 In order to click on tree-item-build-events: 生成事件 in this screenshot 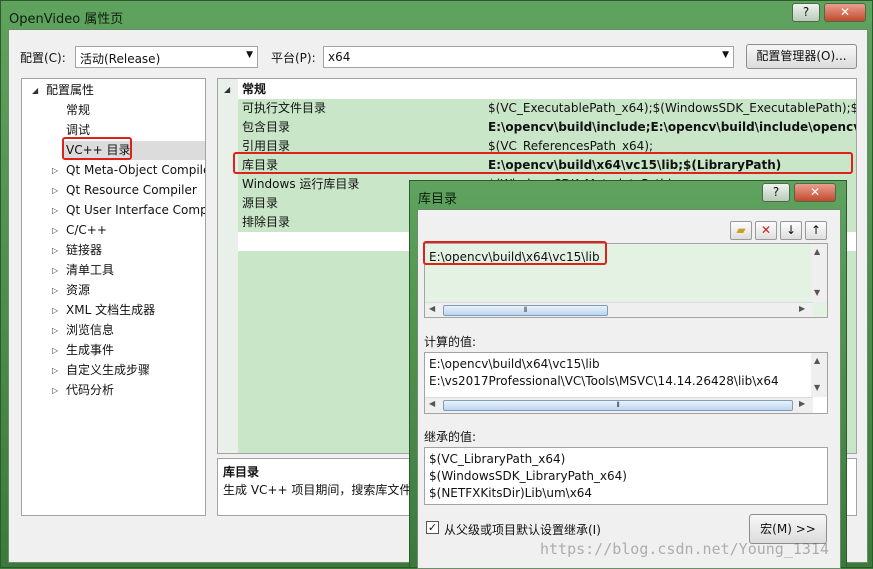, I will do `click(90, 350)`.